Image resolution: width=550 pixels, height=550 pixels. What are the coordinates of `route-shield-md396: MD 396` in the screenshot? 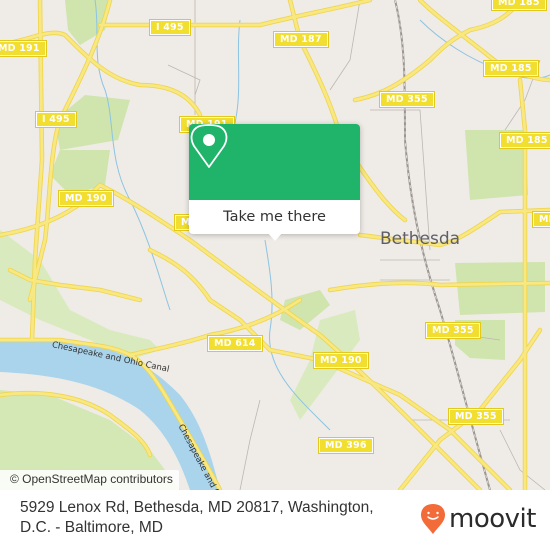 It's located at (346, 445).